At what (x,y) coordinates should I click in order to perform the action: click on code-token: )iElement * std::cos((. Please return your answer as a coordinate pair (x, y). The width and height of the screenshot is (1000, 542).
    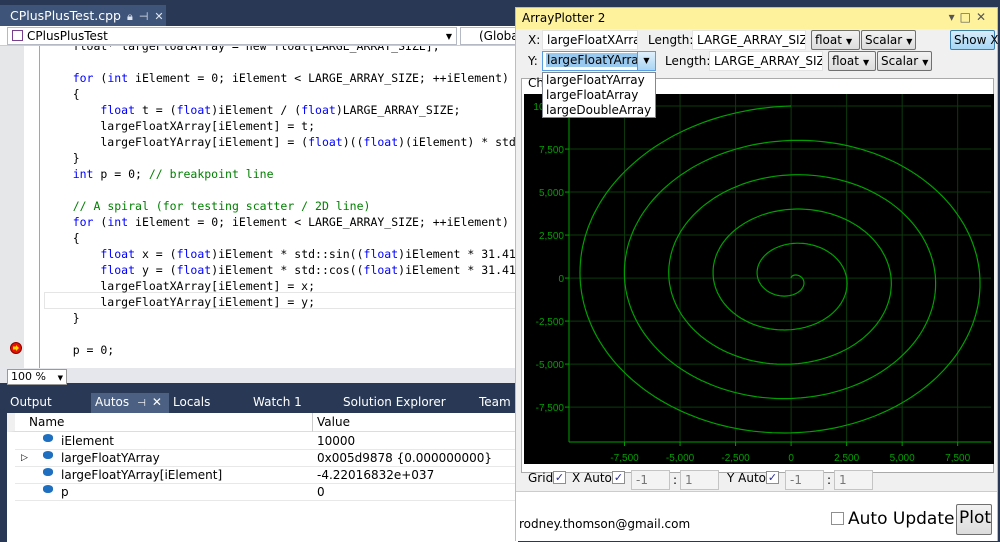
    Looking at the image, I should click on (287, 270).